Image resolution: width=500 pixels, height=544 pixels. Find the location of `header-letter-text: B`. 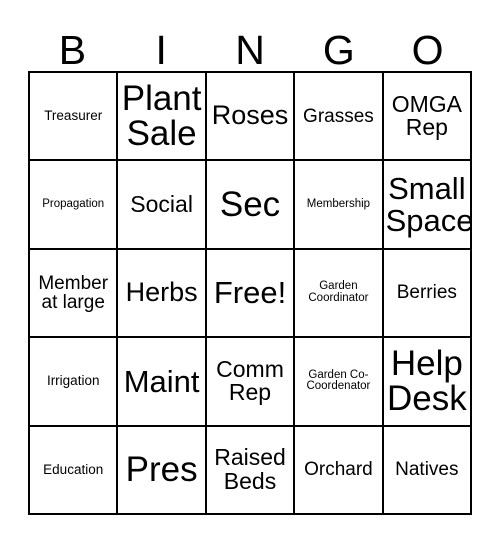

header-letter-text: B is located at coordinates (72, 50).